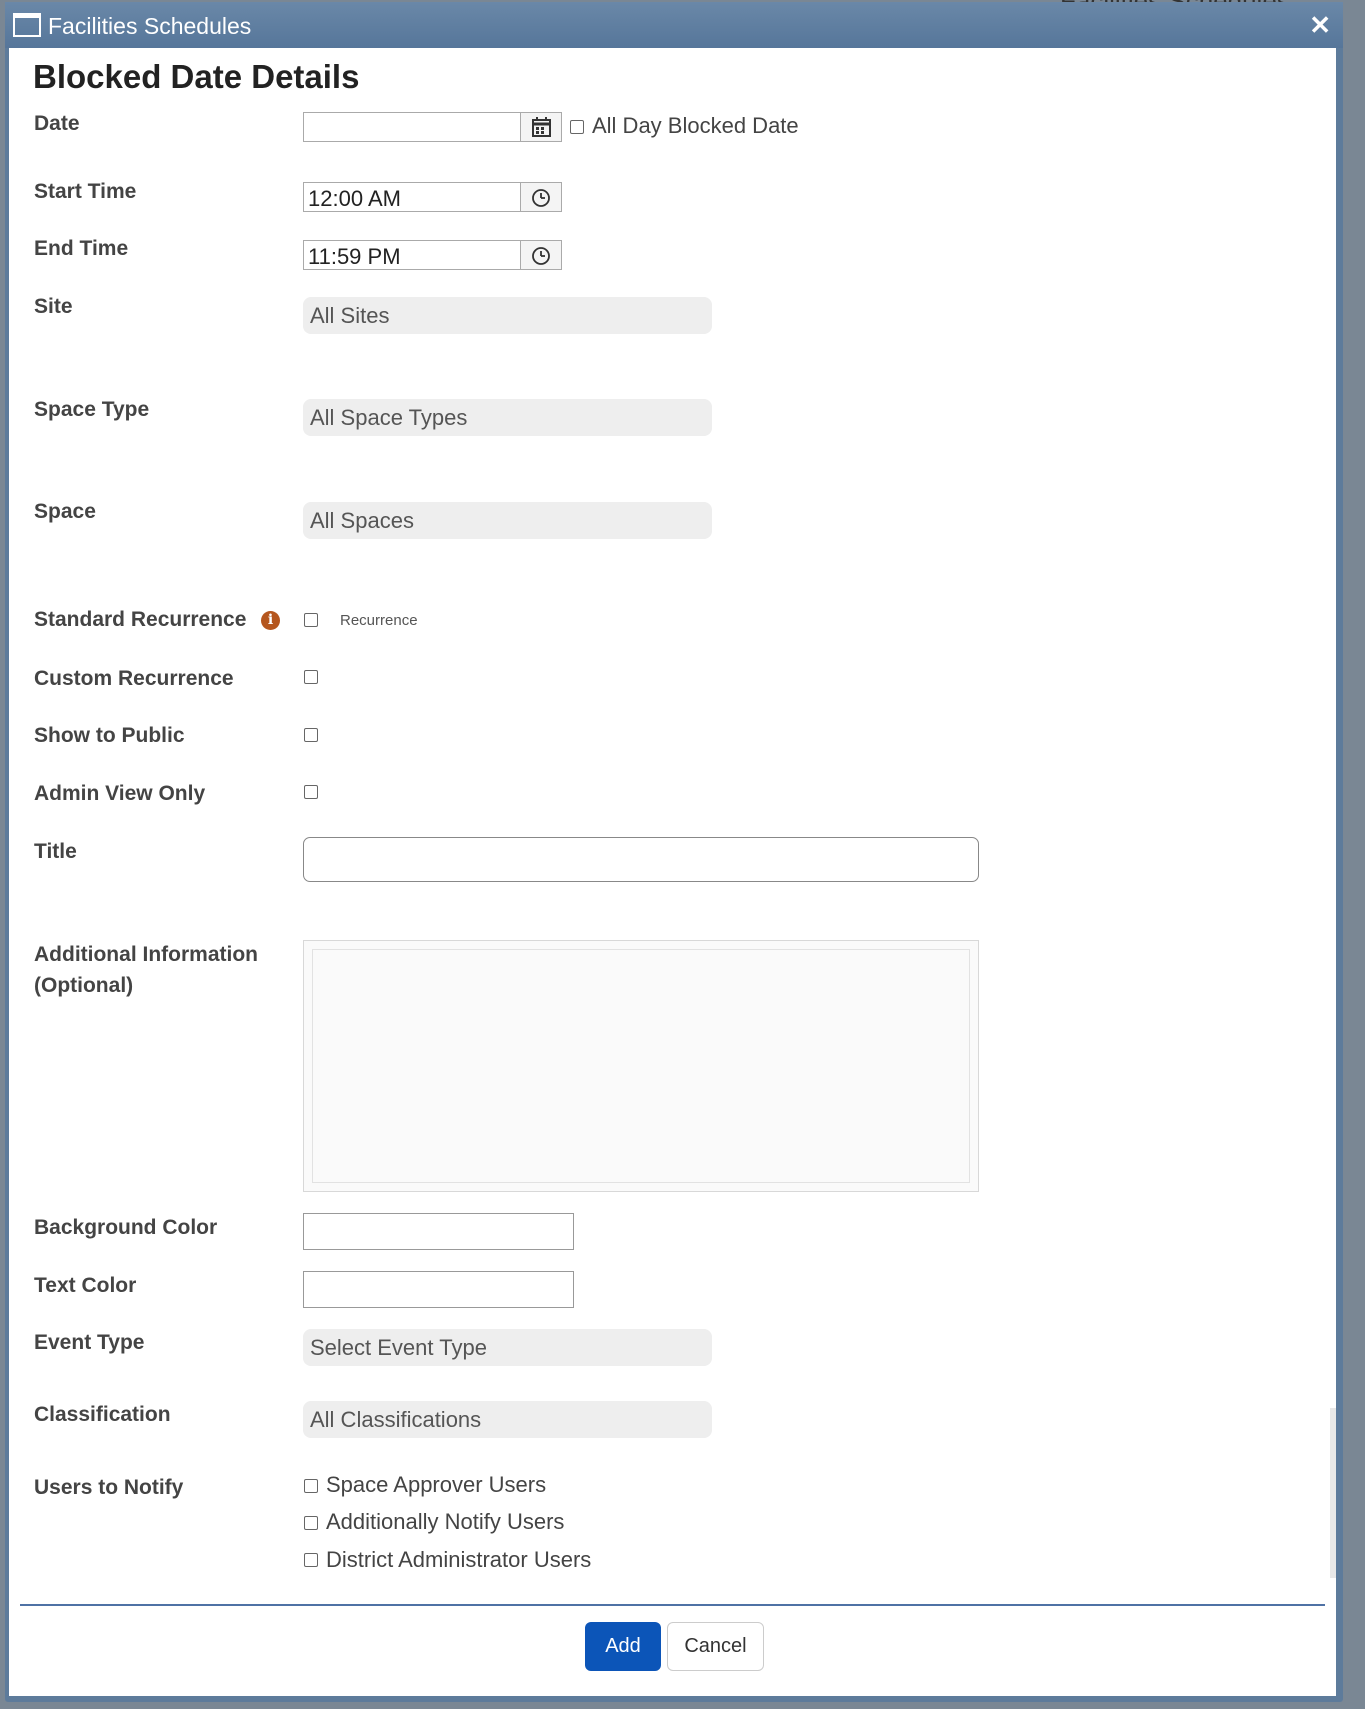 Image resolution: width=1365 pixels, height=1709 pixels. What do you see at coordinates (196, 76) in the screenshot?
I see `form-heading: Blocked Date Details` at bounding box center [196, 76].